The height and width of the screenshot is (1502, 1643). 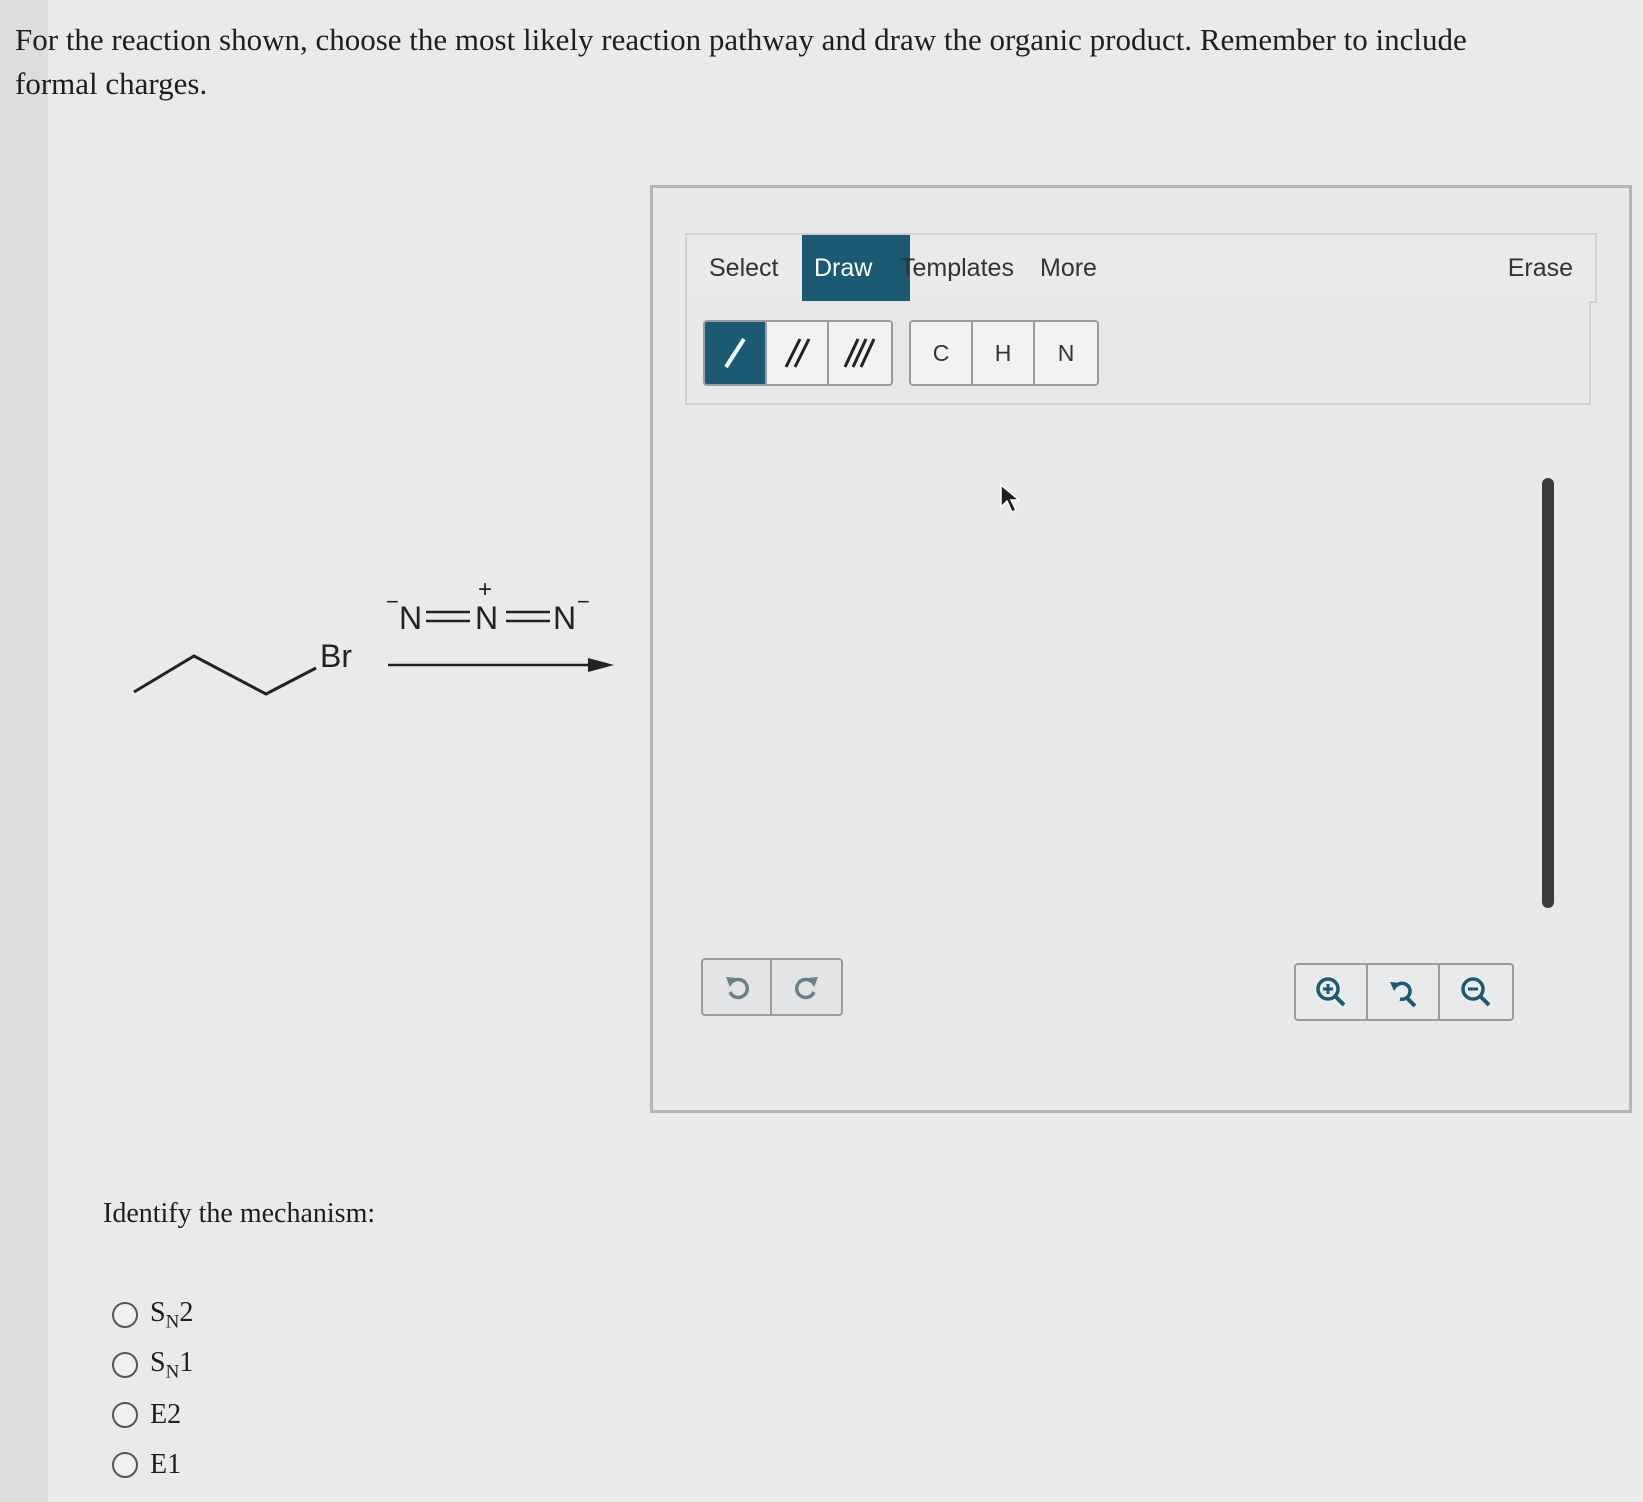 I want to click on double-bond-icon, so click(x=797, y=353).